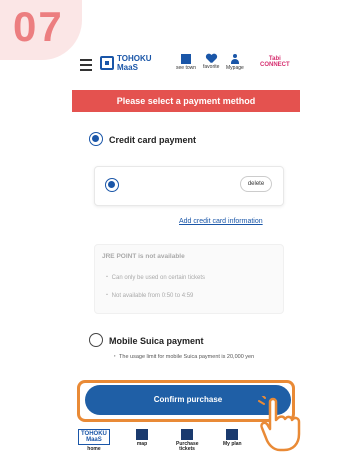 The height and width of the screenshot is (462, 338). Describe the element at coordinates (211, 67) in the screenshot. I see `nav-label: favorite` at that location.